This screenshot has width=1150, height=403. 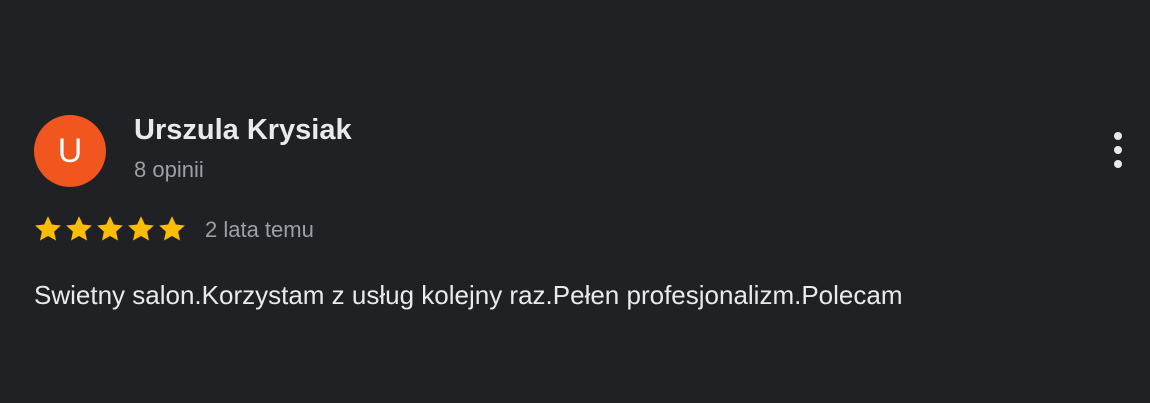 I want to click on author-name: Urszula Krysiak, so click(x=243, y=130).